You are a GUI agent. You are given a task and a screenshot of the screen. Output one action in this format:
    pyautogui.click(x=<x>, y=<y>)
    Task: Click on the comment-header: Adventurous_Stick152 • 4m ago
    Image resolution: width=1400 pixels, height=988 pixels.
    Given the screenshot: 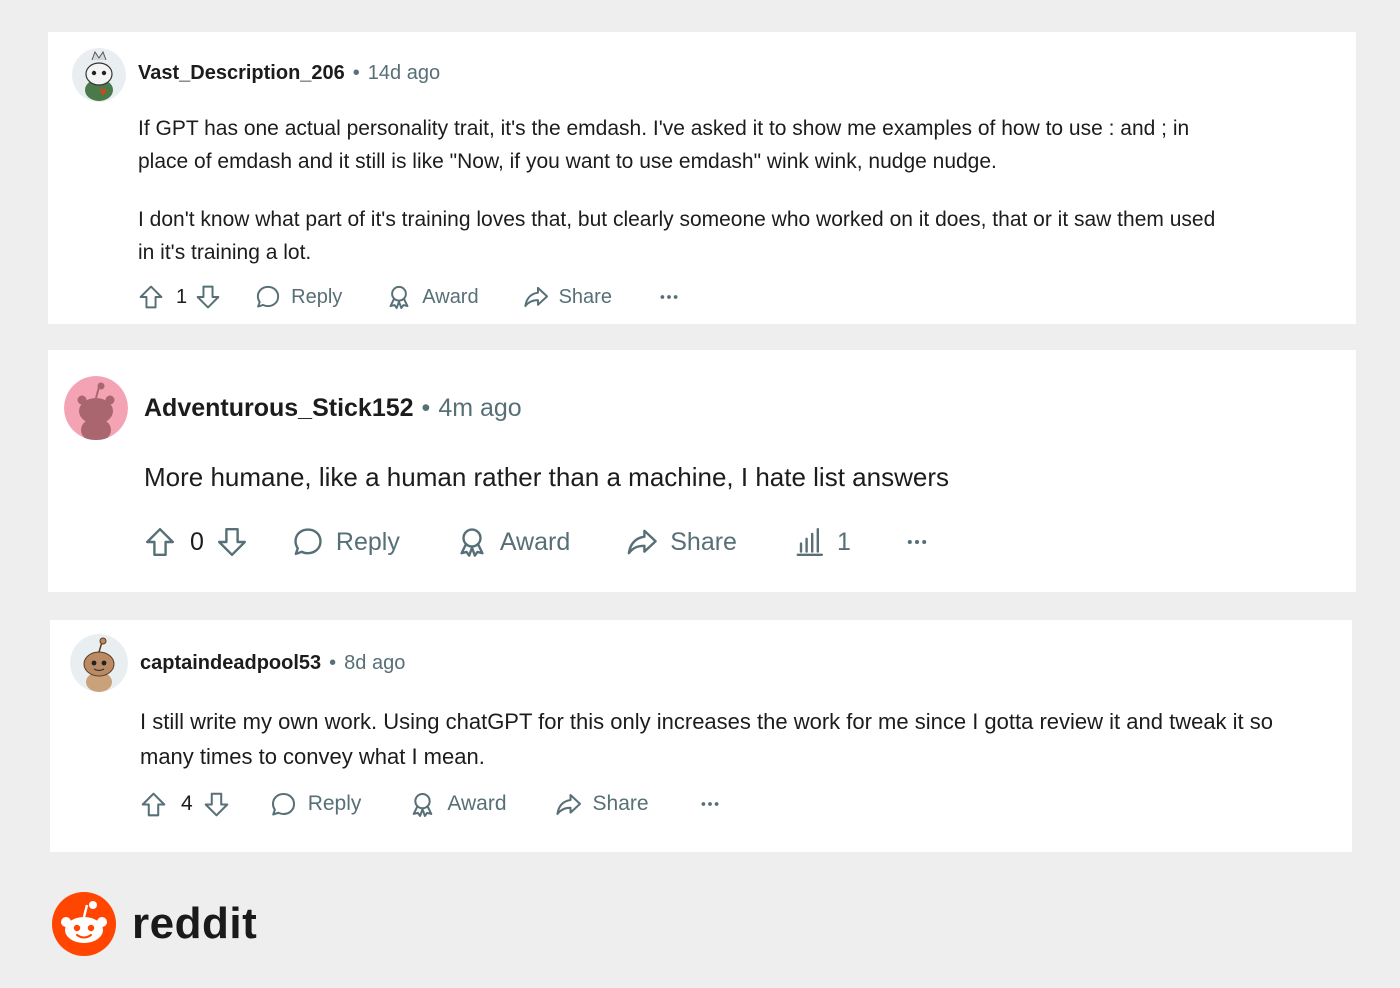 What is the action you would take?
    pyautogui.click(x=333, y=408)
    